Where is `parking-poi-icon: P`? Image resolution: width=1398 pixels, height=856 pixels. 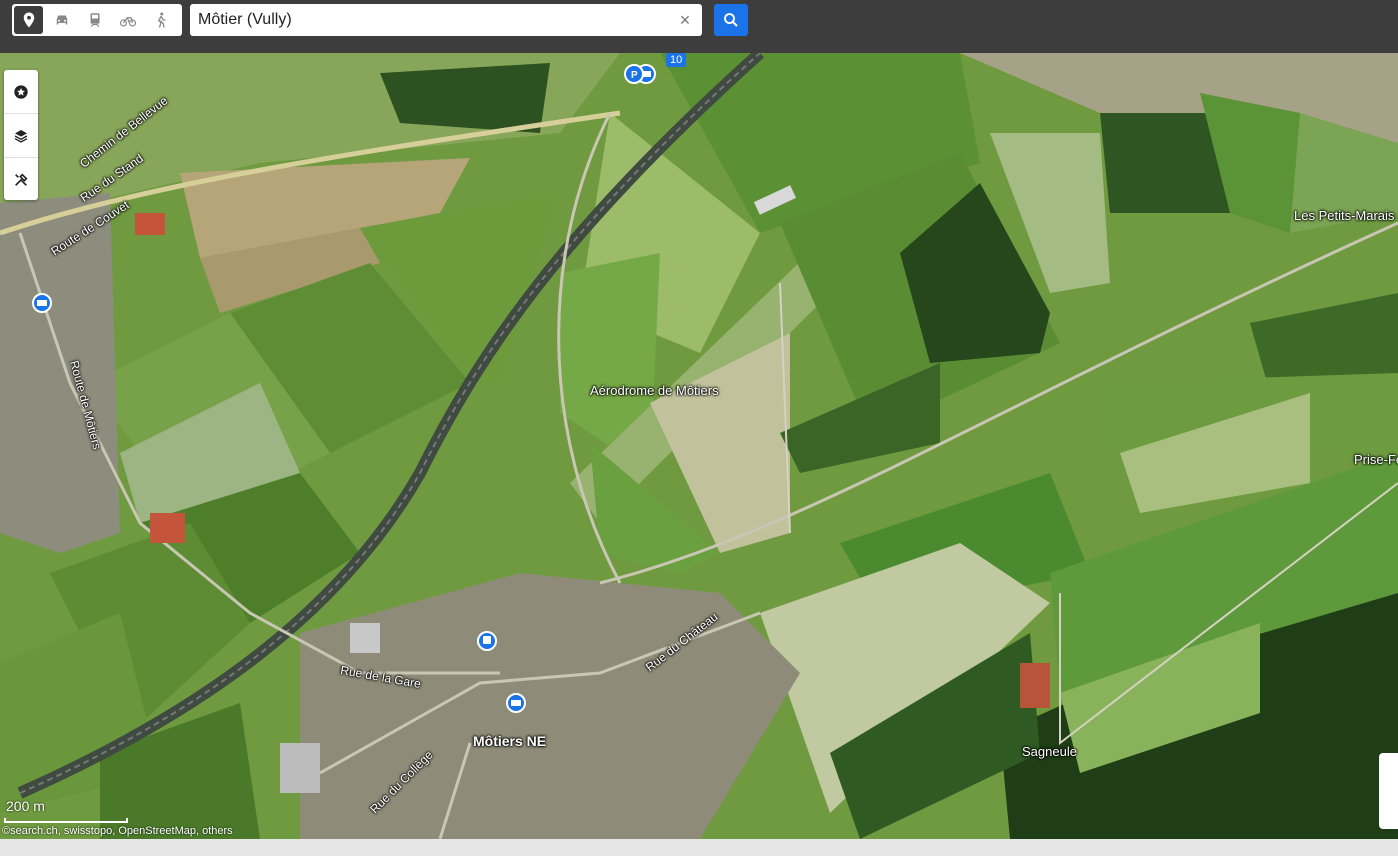
parking-poi-icon: P is located at coordinates (634, 74).